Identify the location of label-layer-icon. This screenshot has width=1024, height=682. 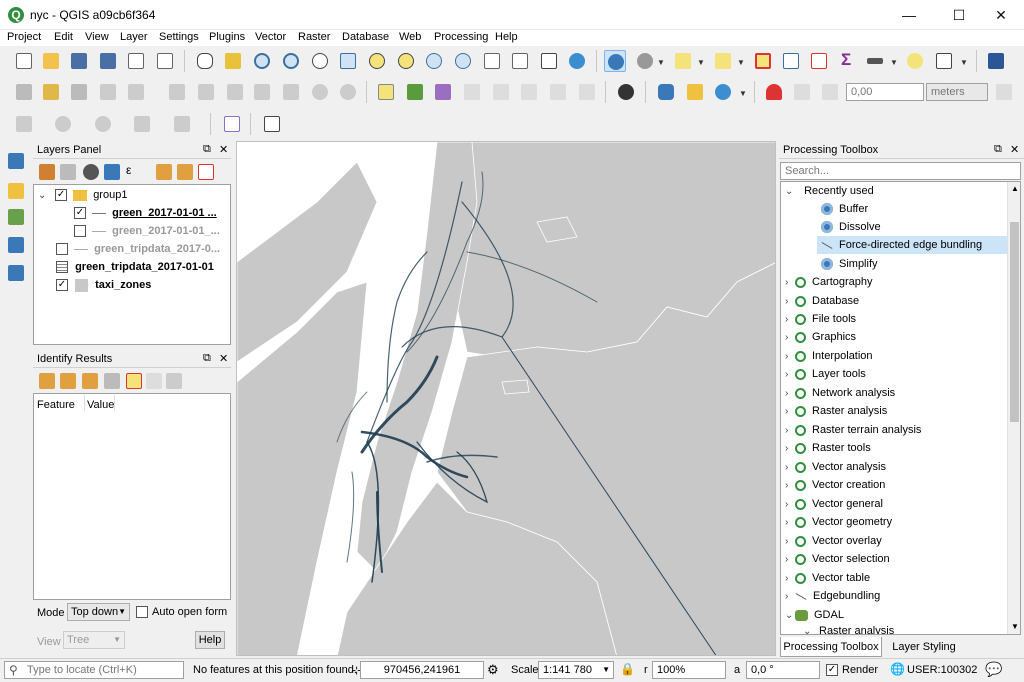
(386, 92).